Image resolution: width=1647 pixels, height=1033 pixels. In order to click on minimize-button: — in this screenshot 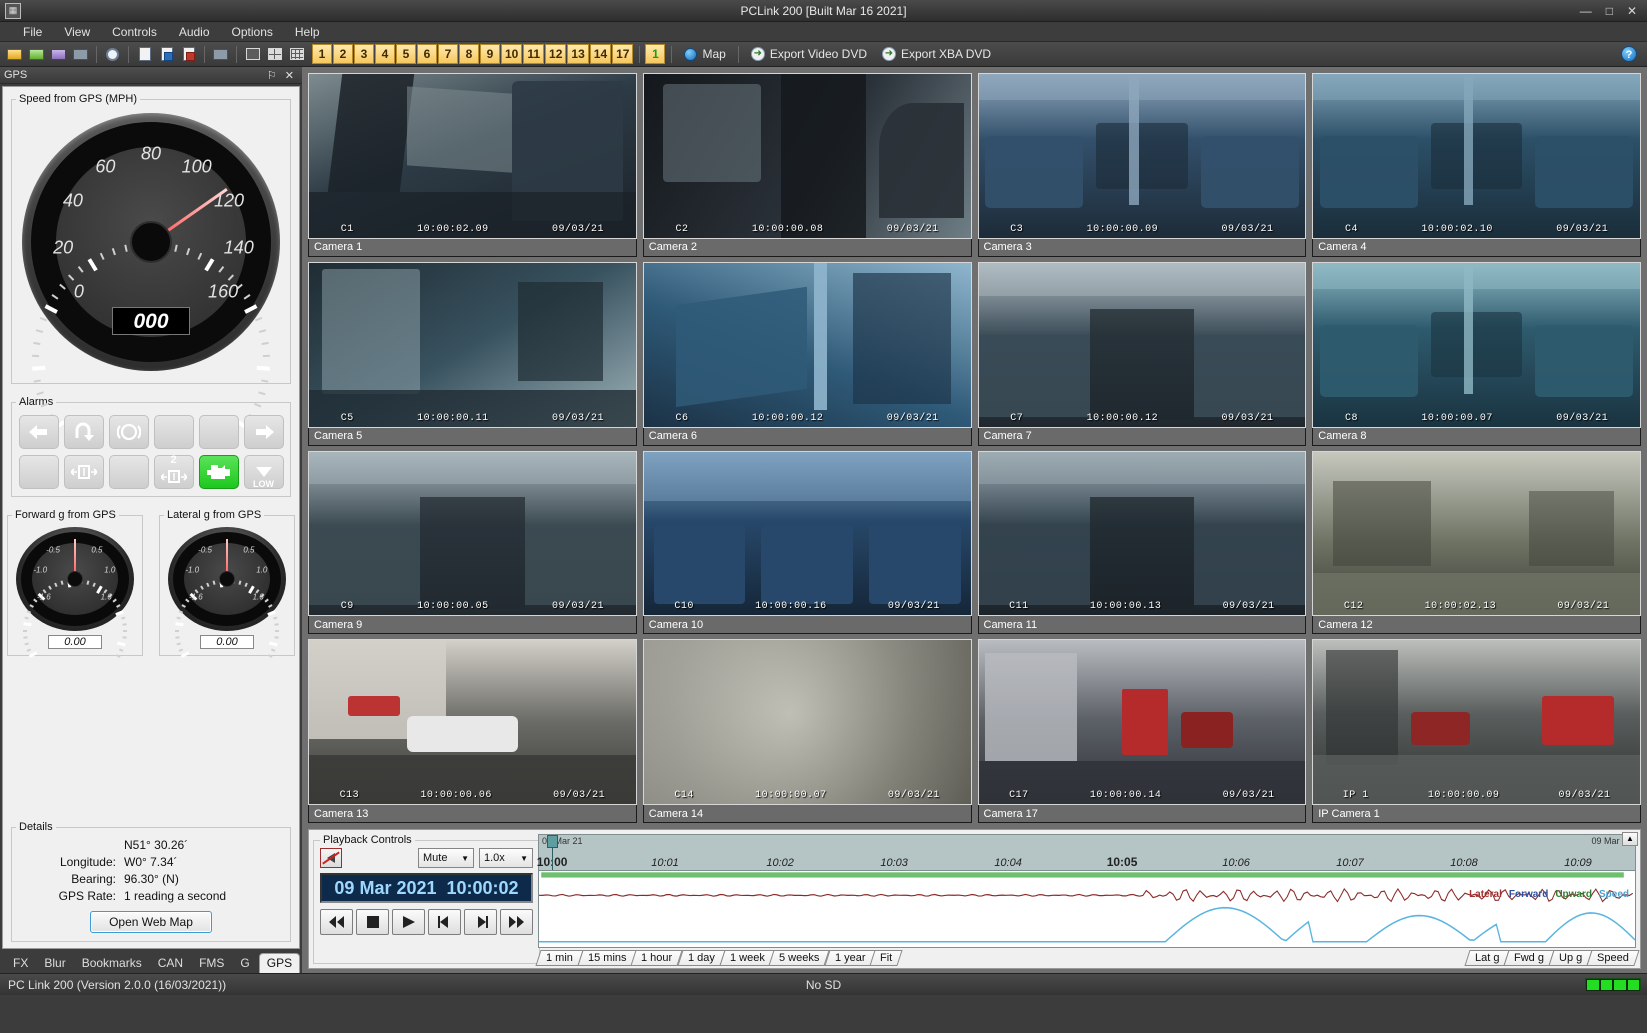, I will do `click(1586, 11)`.